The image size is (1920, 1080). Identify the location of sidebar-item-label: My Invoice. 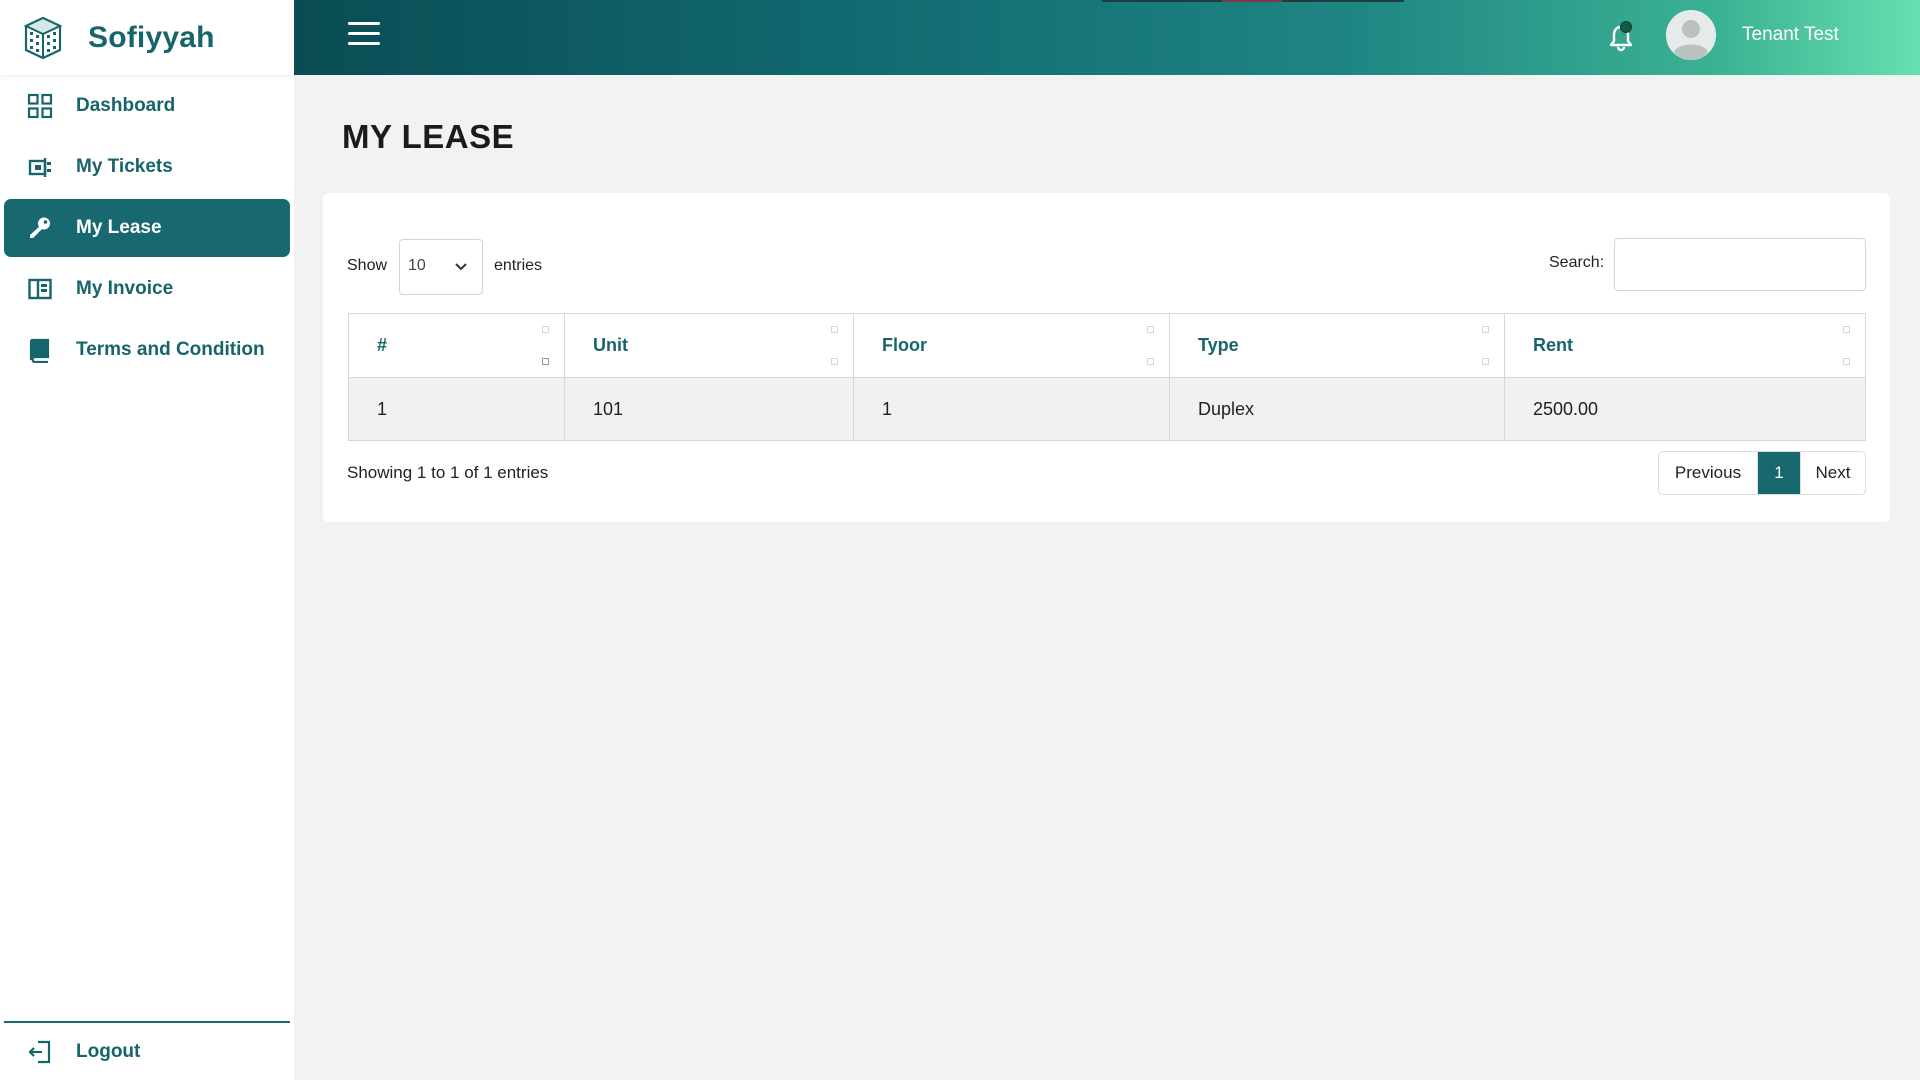
(125, 288).